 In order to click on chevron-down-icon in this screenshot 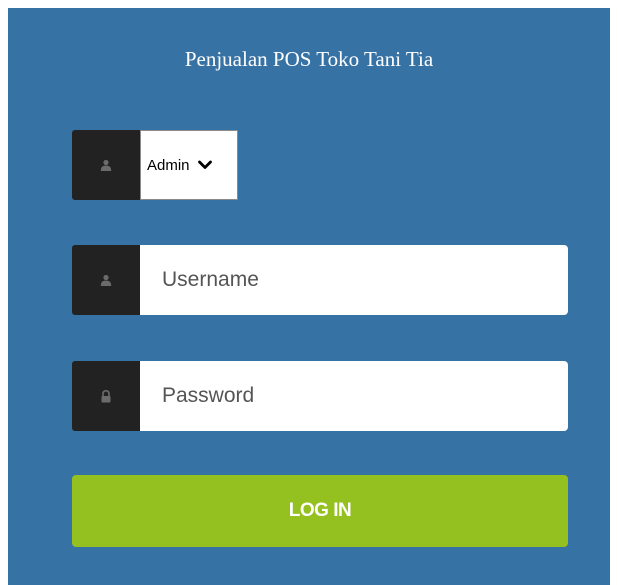, I will do `click(204, 165)`.